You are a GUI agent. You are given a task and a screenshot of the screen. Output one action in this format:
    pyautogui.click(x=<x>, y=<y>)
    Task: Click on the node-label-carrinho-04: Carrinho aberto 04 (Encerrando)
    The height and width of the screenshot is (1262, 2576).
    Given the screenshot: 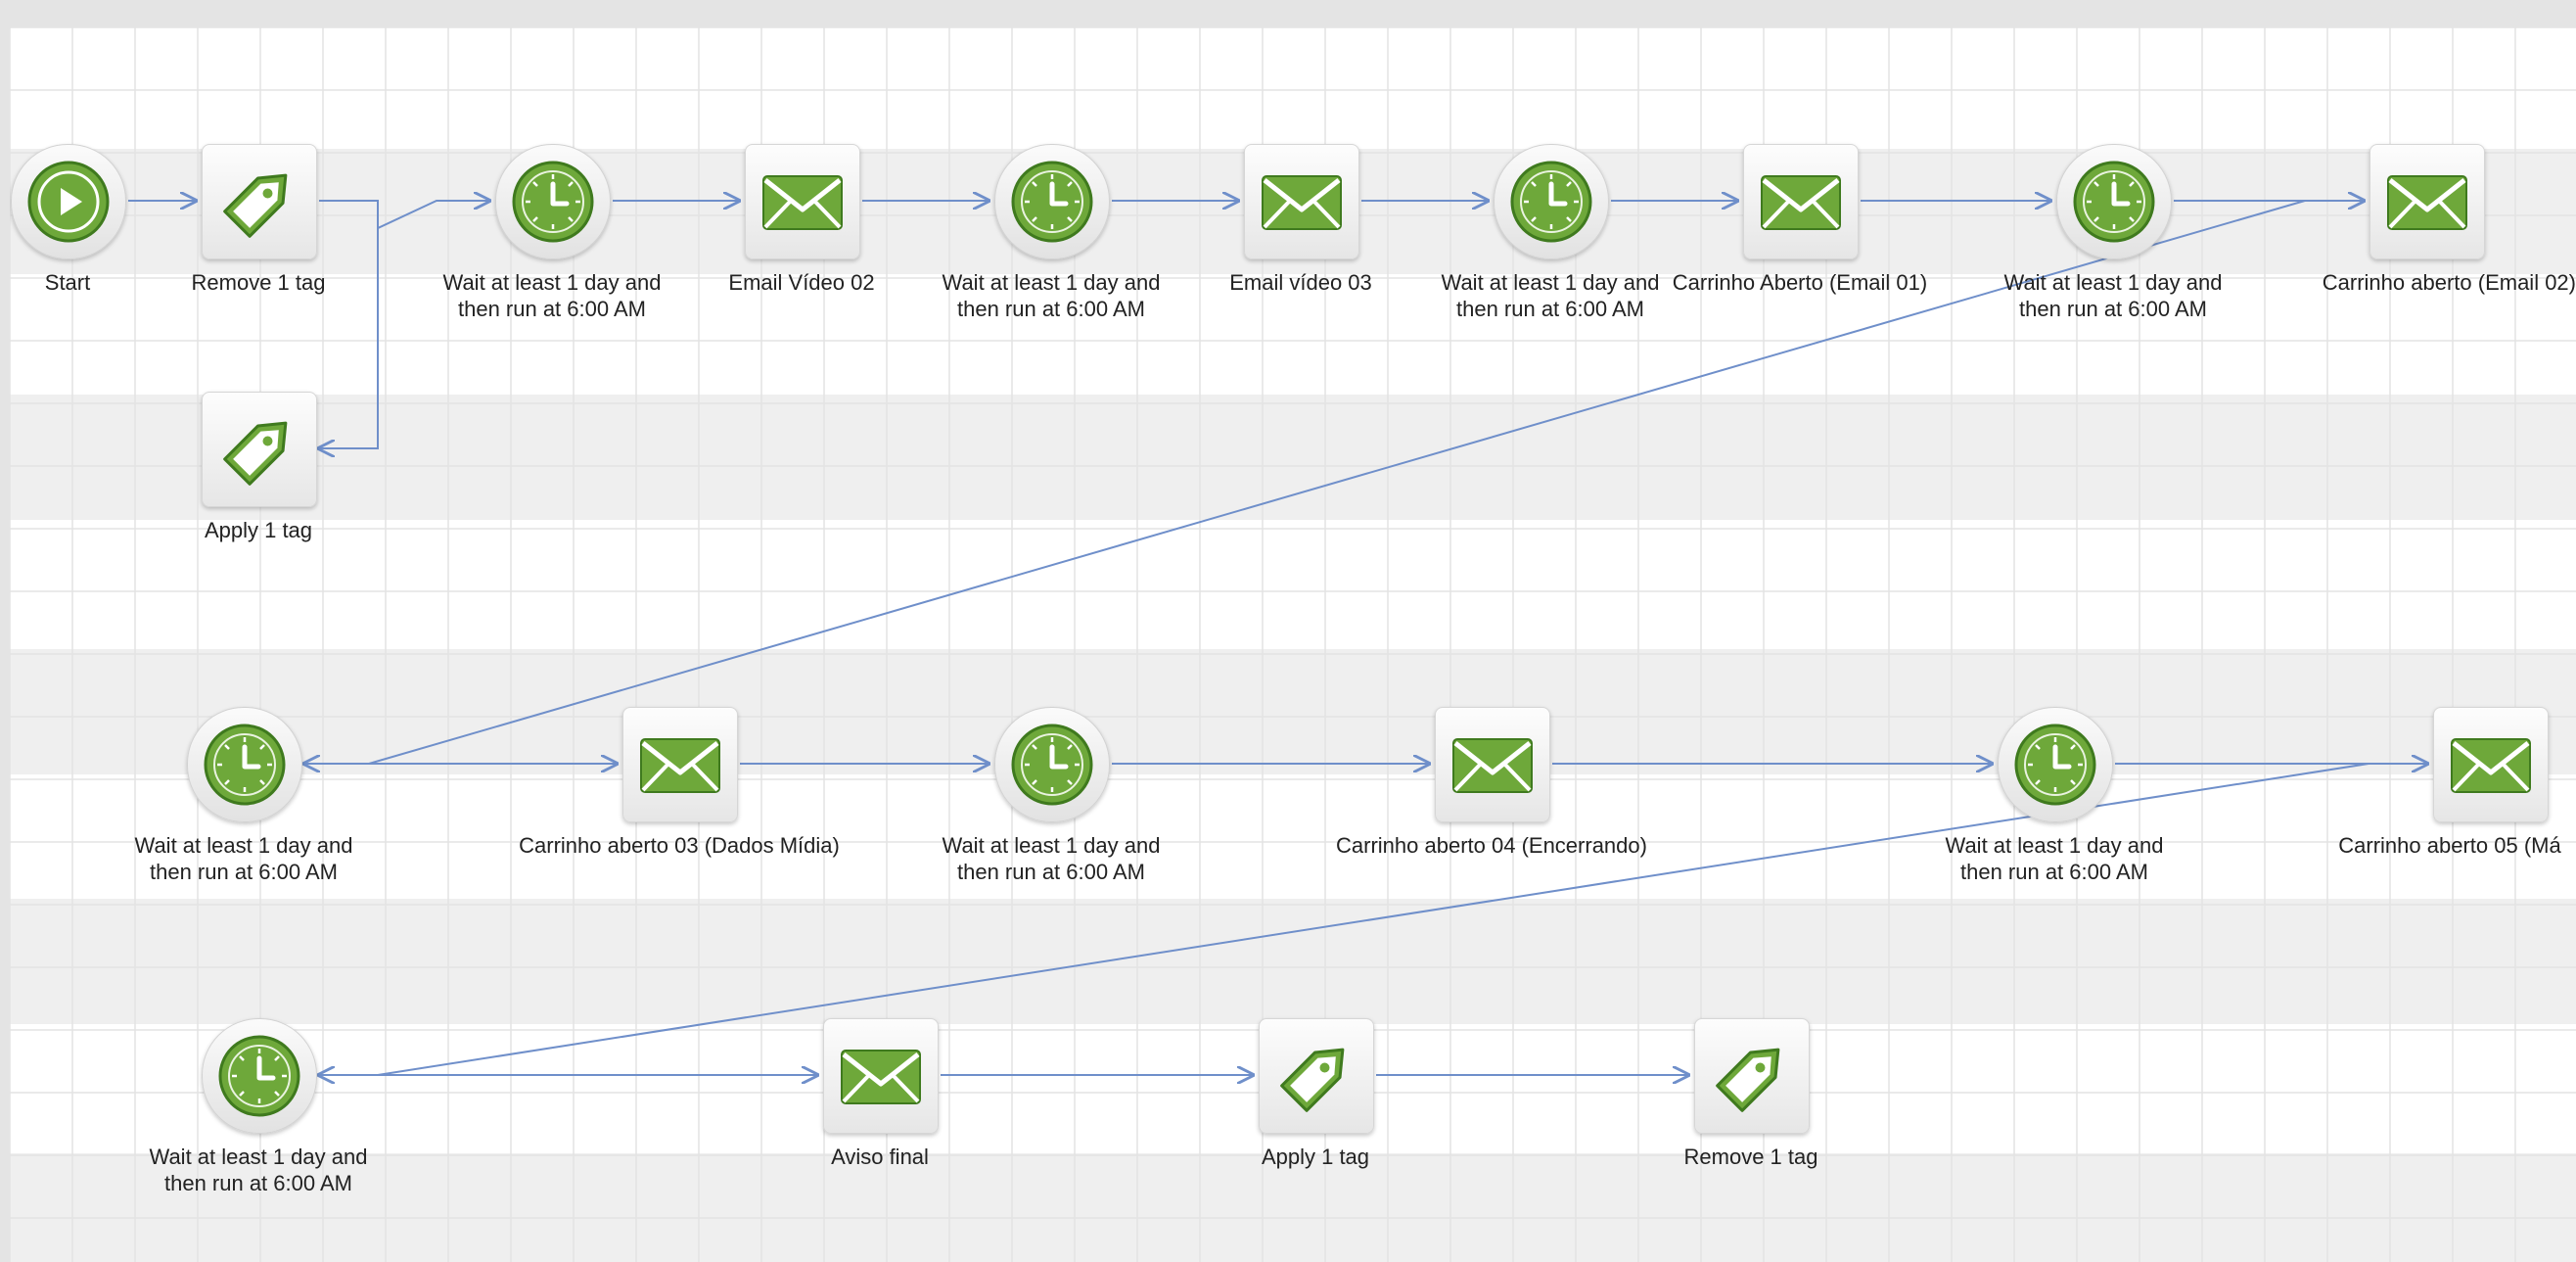 What is the action you would take?
    pyautogui.click(x=1492, y=845)
    